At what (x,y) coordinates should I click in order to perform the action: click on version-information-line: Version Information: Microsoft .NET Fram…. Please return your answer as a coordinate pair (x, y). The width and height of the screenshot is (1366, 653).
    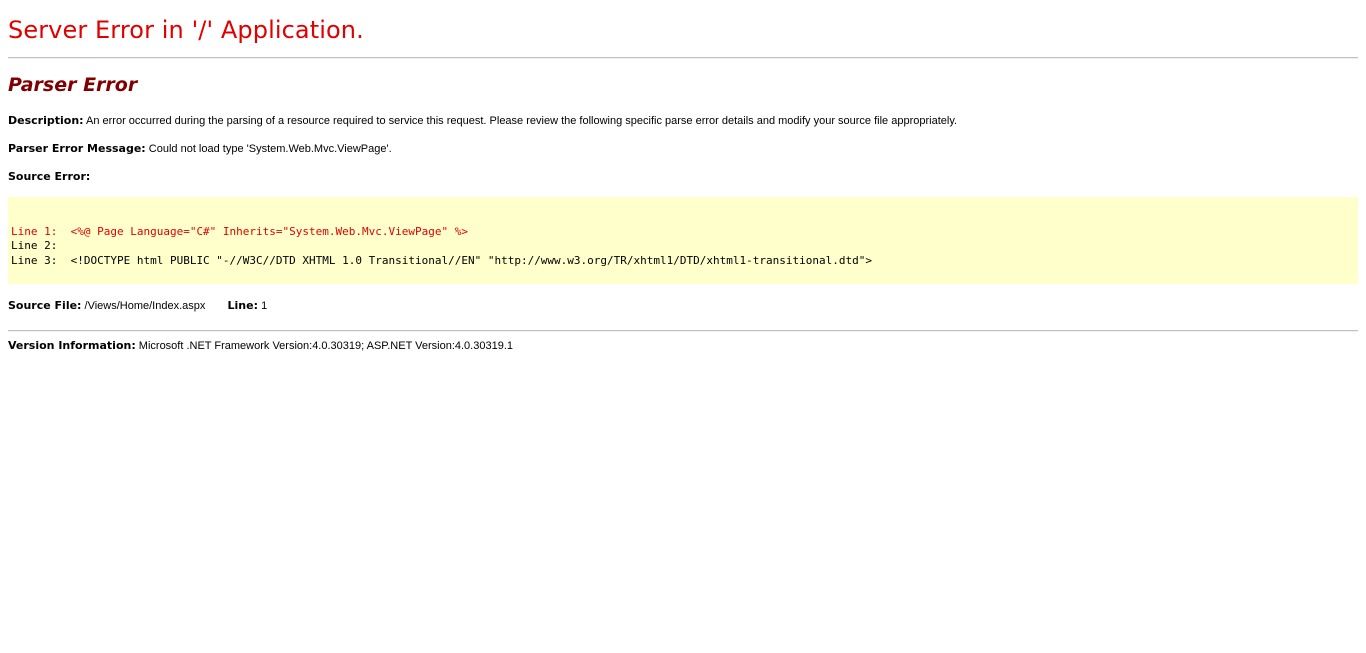
    Looking at the image, I should click on (260, 345).